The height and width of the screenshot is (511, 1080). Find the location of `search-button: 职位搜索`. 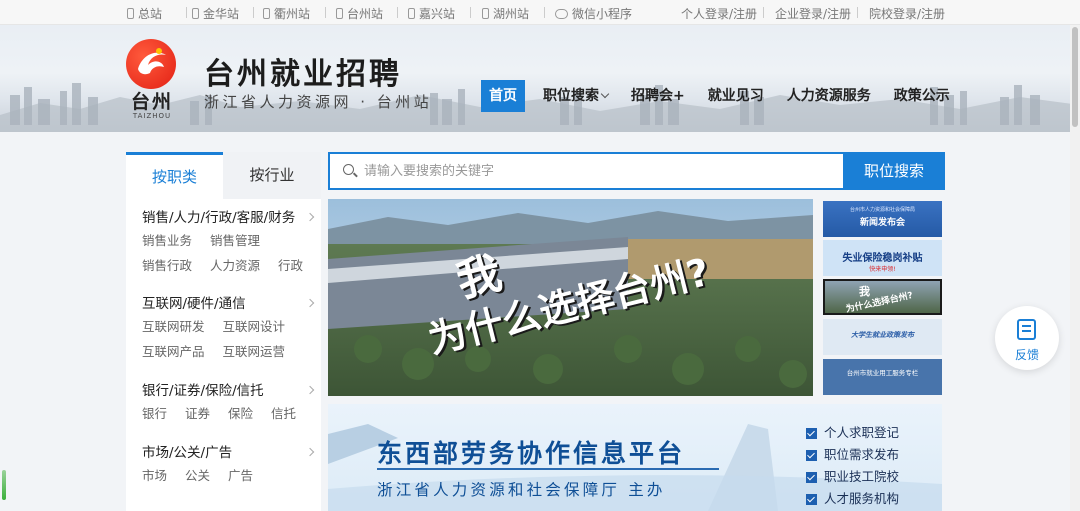

search-button: 职位搜索 is located at coordinates (894, 171).